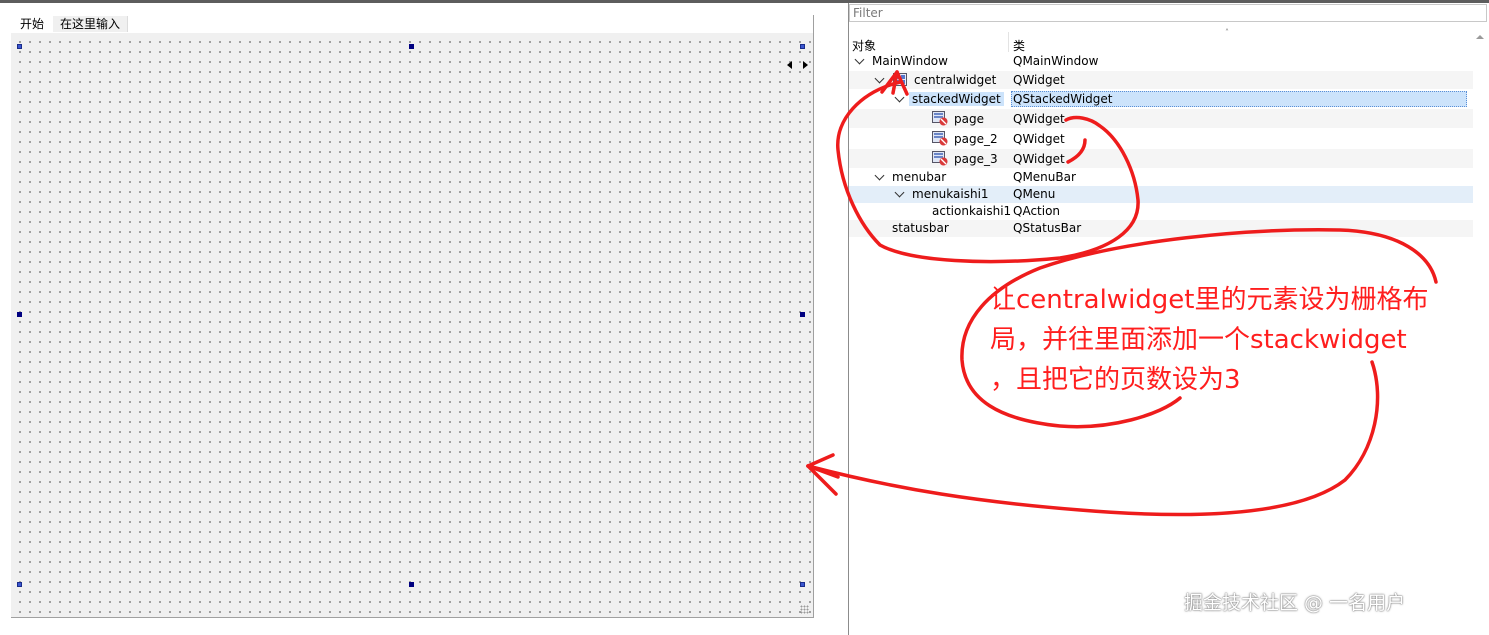 This screenshot has width=1489, height=635. What do you see at coordinates (956, 99) in the screenshot?
I see `tree-row-name: stackedWidget` at bounding box center [956, 99].